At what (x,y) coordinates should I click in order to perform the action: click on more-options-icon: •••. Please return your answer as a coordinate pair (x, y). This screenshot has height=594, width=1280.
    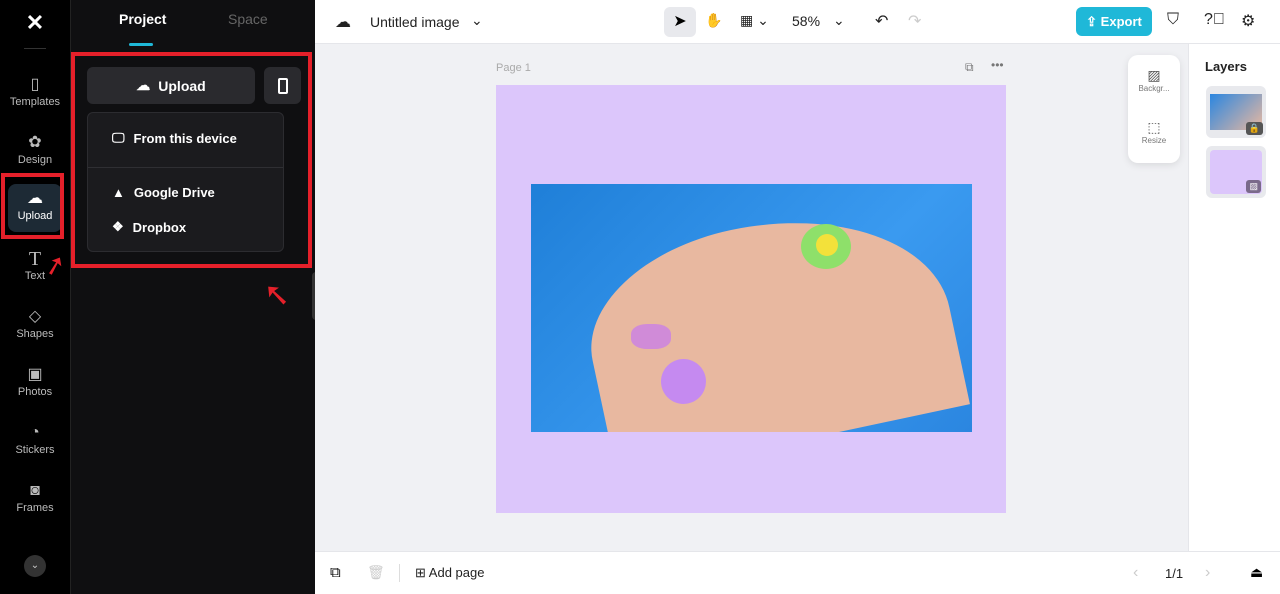
    Looking at the image, I should click on (997, 65).